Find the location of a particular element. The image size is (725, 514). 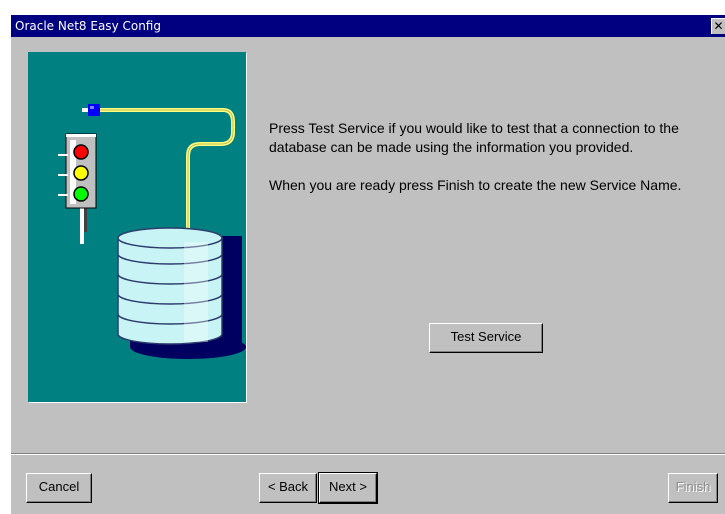

database-icon is located at coordinates (181, 293).